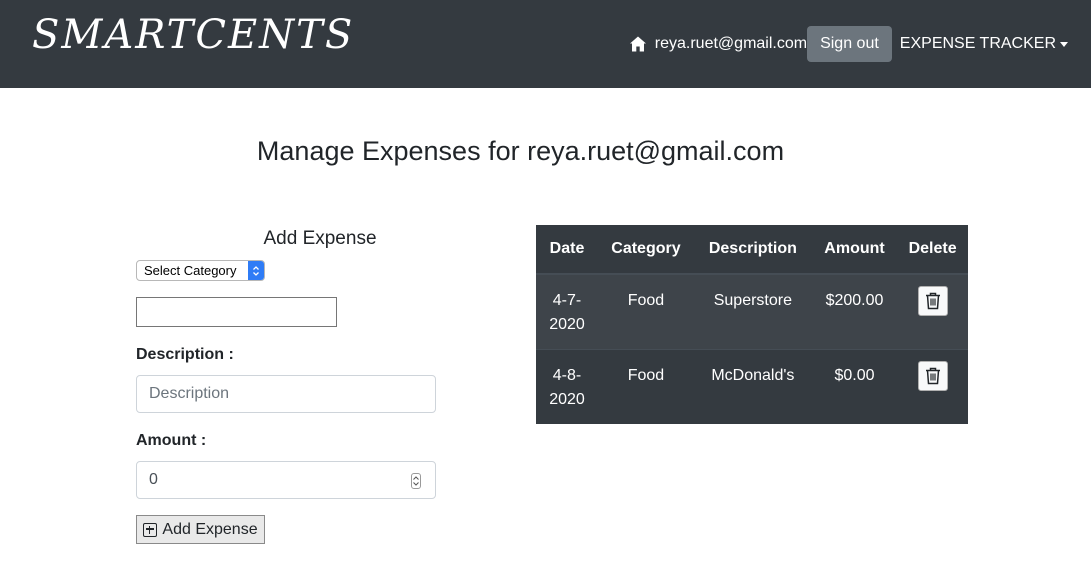 This screenshot has height=572, width=1091. What do you see at coordinates (150, 529) in the screenshot?
I see `plus-square-icon` at bounding box center [150, 529].